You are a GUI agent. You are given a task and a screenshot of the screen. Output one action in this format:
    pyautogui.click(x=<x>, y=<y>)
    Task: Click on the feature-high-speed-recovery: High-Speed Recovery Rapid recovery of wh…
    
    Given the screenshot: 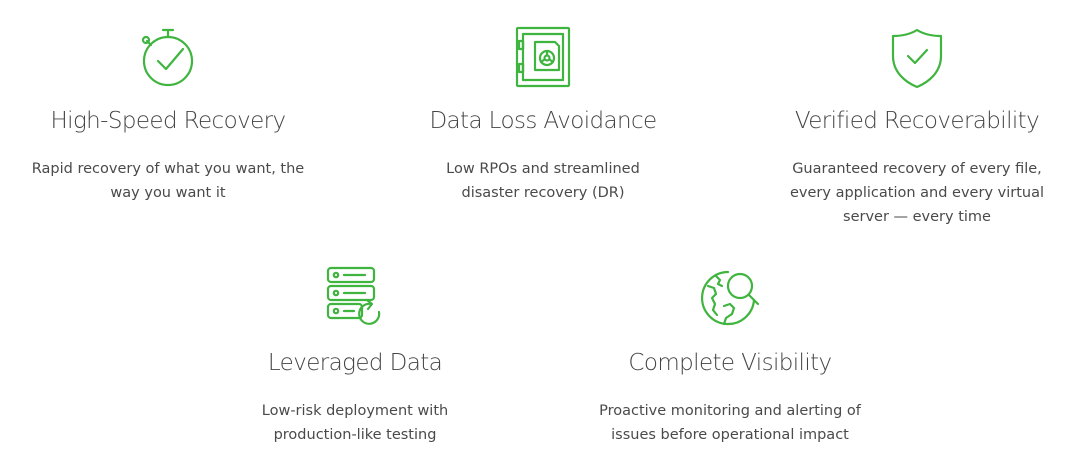 What is the action you would take?
    pyautogui.click(x=168, y=127)
    